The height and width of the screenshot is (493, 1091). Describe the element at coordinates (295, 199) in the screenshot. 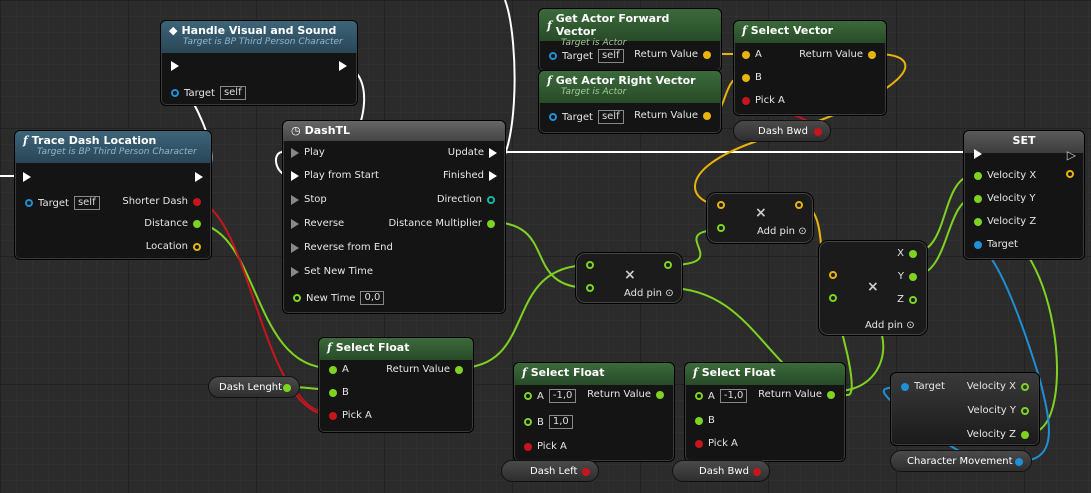

I see `stop-pin` at that location.